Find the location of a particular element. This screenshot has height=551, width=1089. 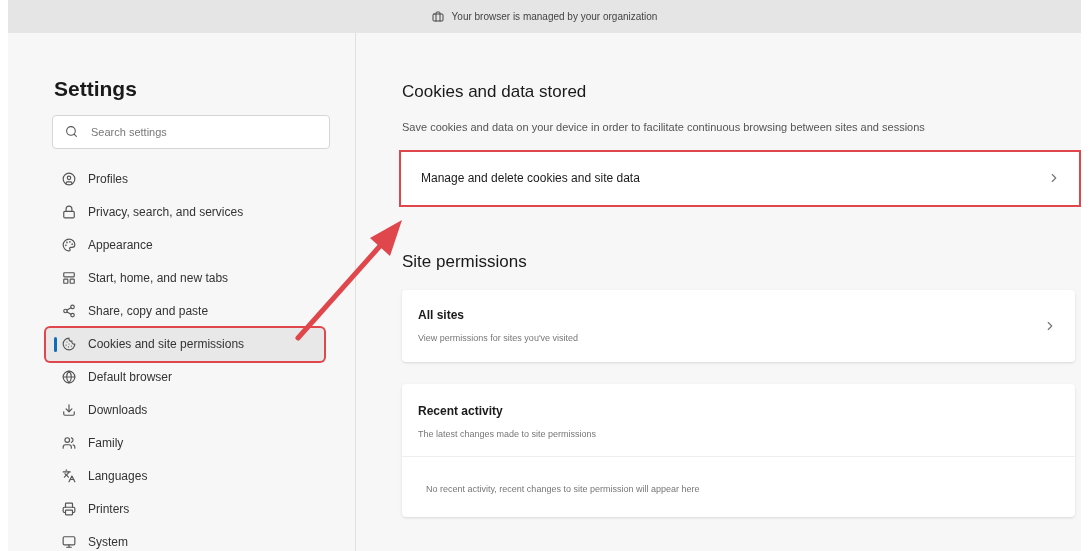

section-title: Site permissions is located at coordinates (465, 261).